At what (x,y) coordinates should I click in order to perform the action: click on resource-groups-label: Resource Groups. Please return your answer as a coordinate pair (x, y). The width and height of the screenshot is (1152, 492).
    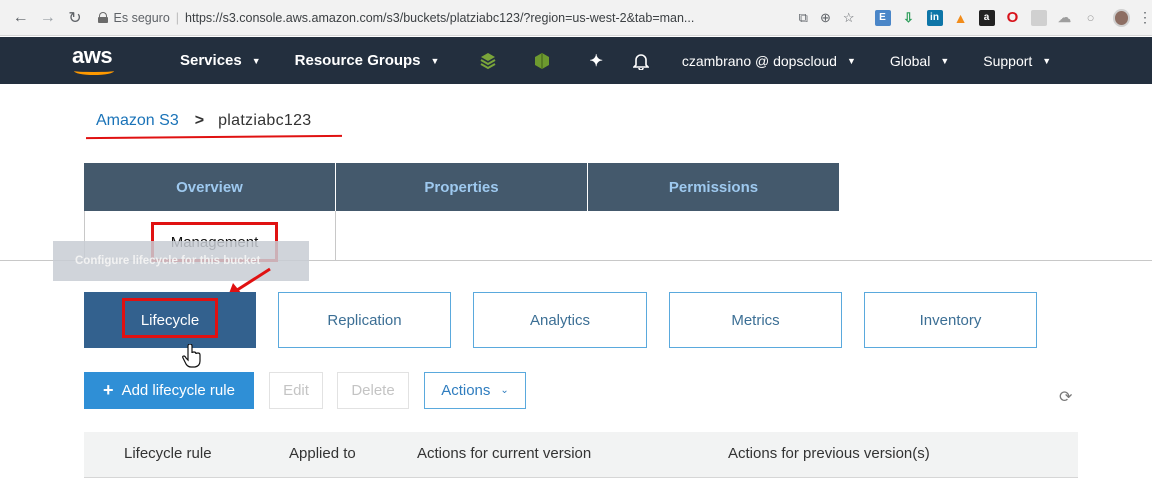
    Looking at the image, I should click on (357, 60).